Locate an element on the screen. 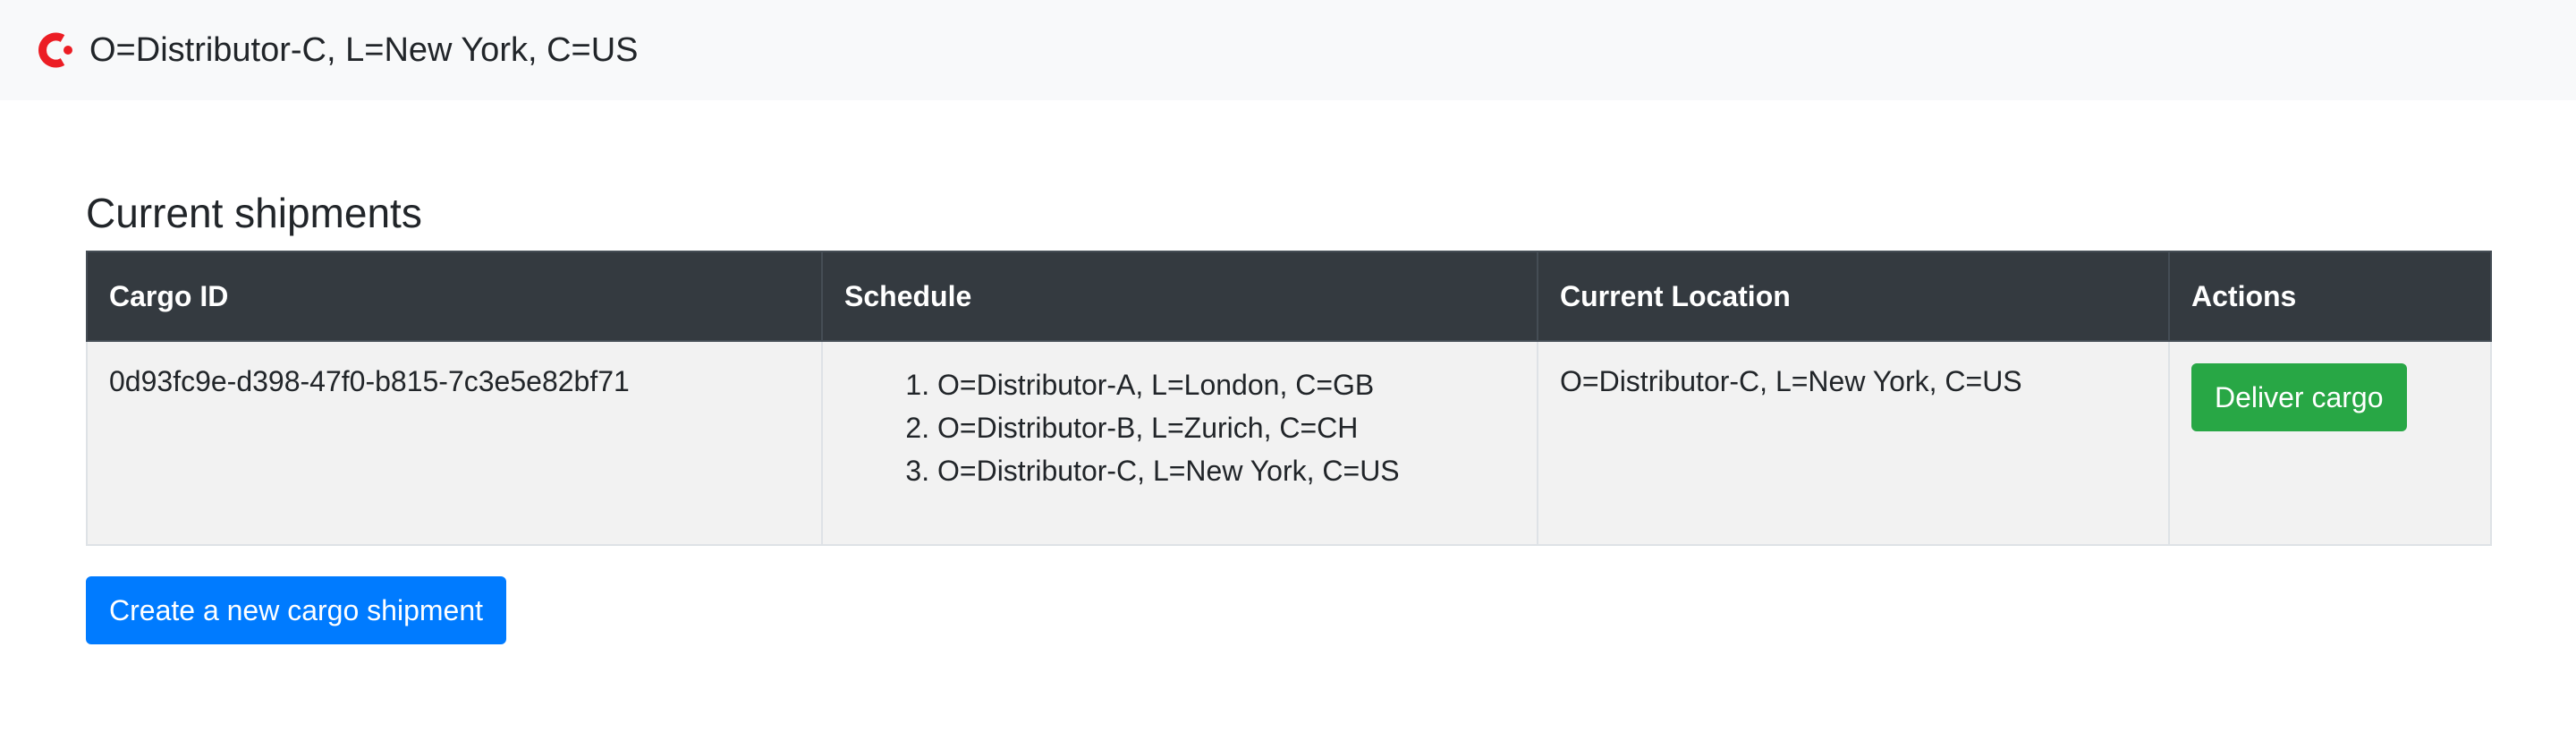 This screenshot has width=2576, height=741. column-header-actions: Actions is located at coordinates (2330, 296).